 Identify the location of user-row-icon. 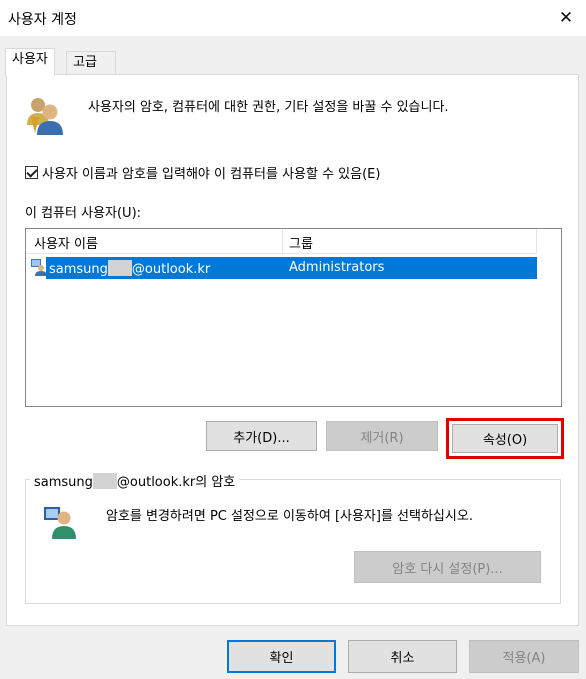
(39, 267).